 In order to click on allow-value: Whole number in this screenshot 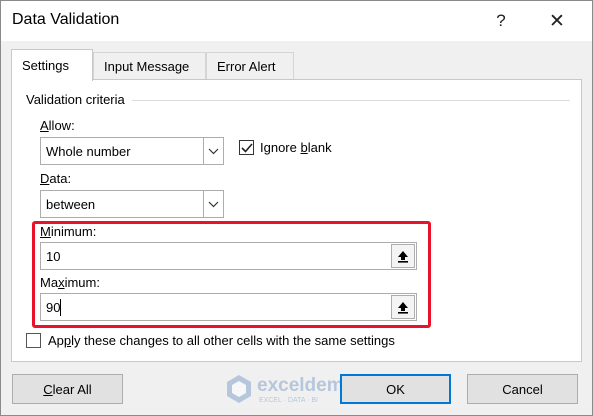, I will do `click(88, 151)`.